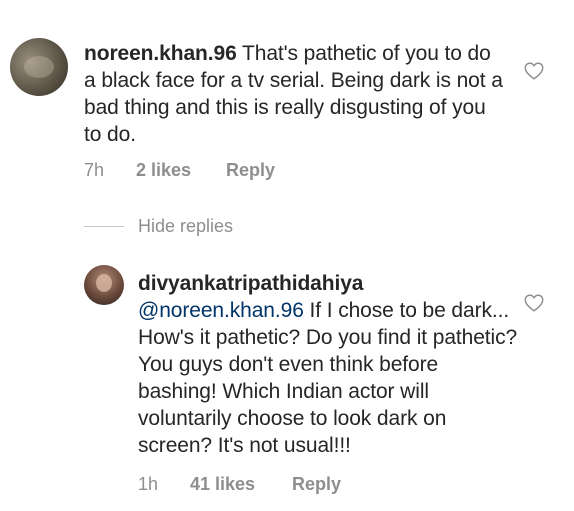  Describe the element at coordinates (148, 484) in the screenshot. I see `reply-timestamp: 1h` at that location.